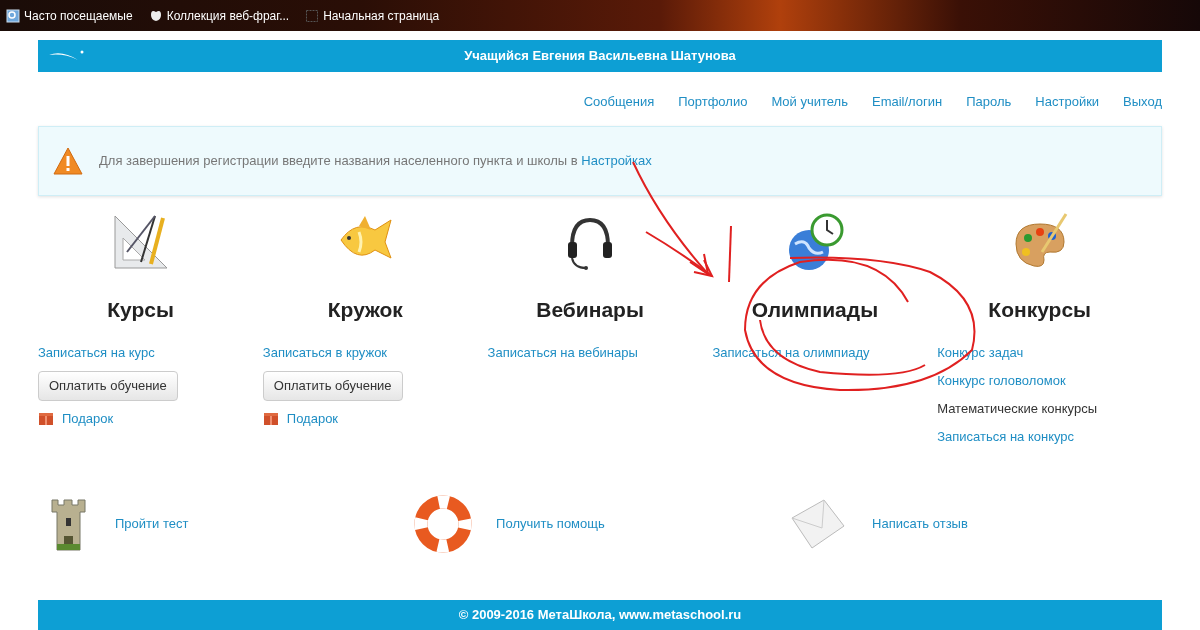 Image resolution: width=1200 pixels, height=630 pixels. Describe the element at coordinates (809, 102) in the screenshot. I see `nav-link: Мой учитель` at that location.